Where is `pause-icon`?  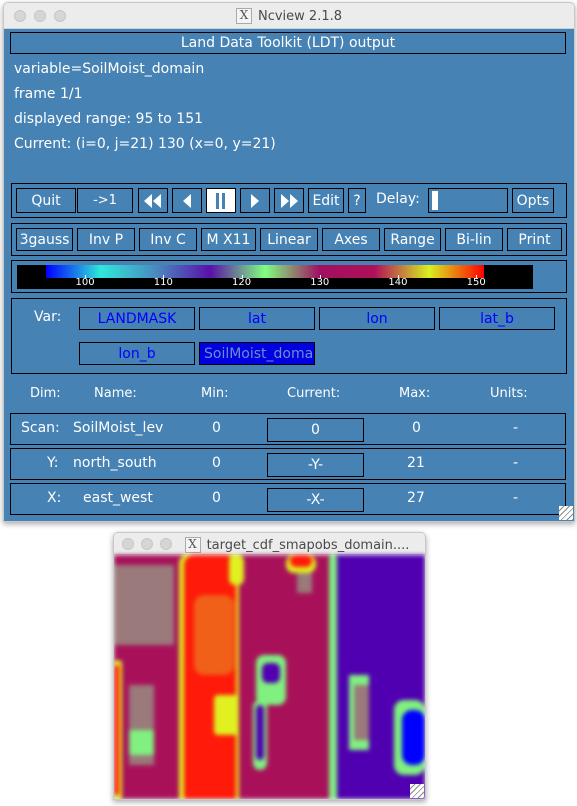
pause-icon is located at coordinates (220, 200).